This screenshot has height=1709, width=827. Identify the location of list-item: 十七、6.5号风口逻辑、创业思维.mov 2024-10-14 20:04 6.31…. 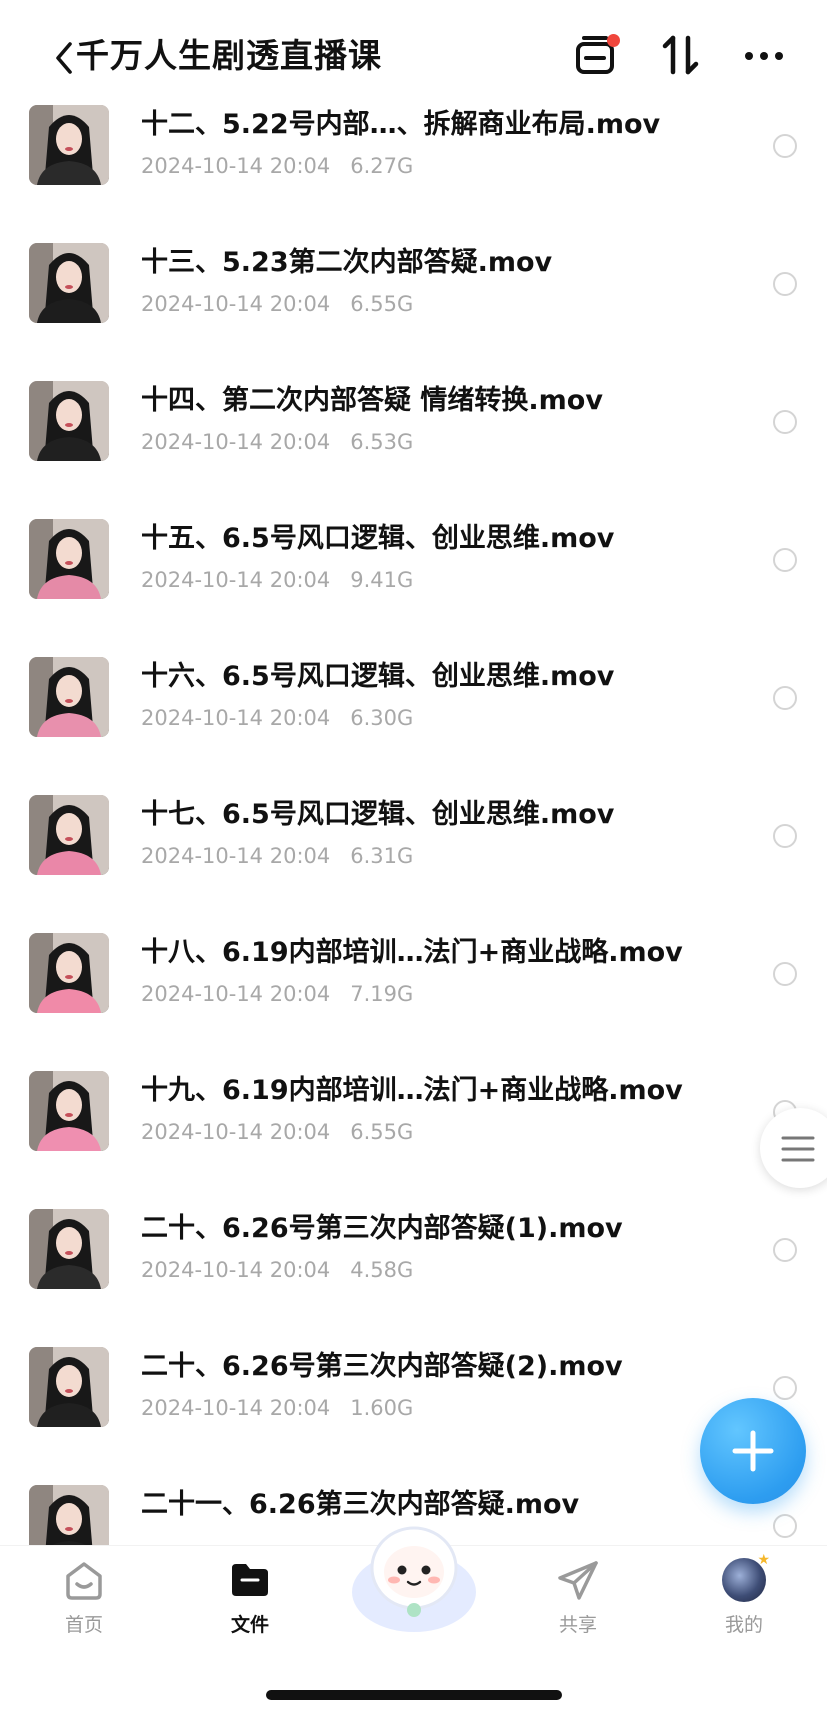
(413, 856).